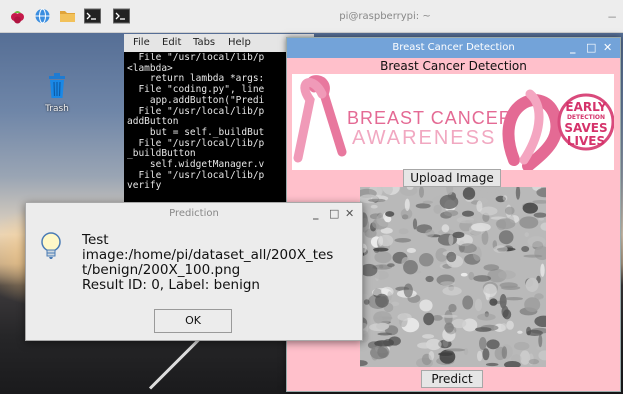 The height and width of the screenshot is (394, 623). I want to click on taskbar-minimize-glyph: −, so click(612, 17).